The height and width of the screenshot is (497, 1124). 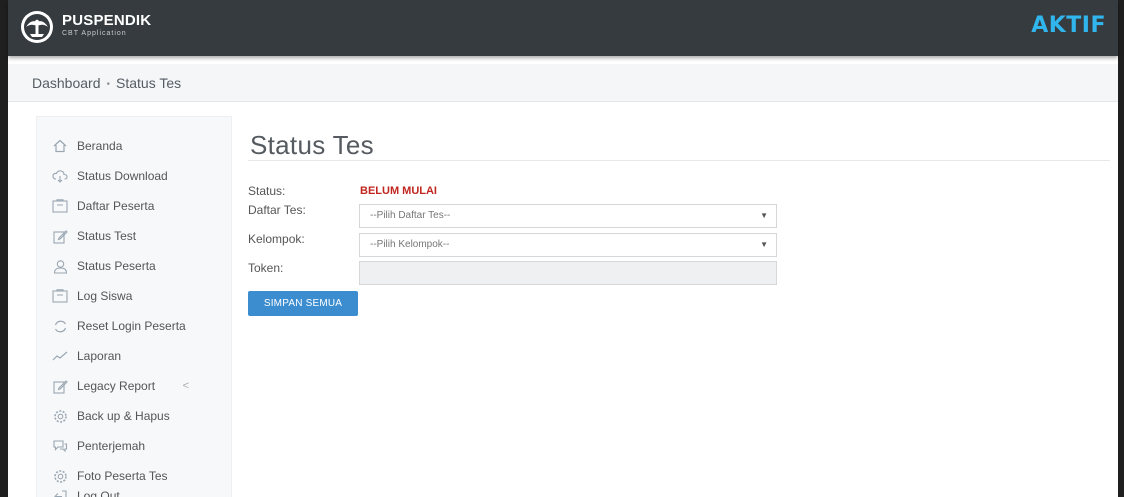 I want to click on window-frame-right, so click(x=1121, y=248).